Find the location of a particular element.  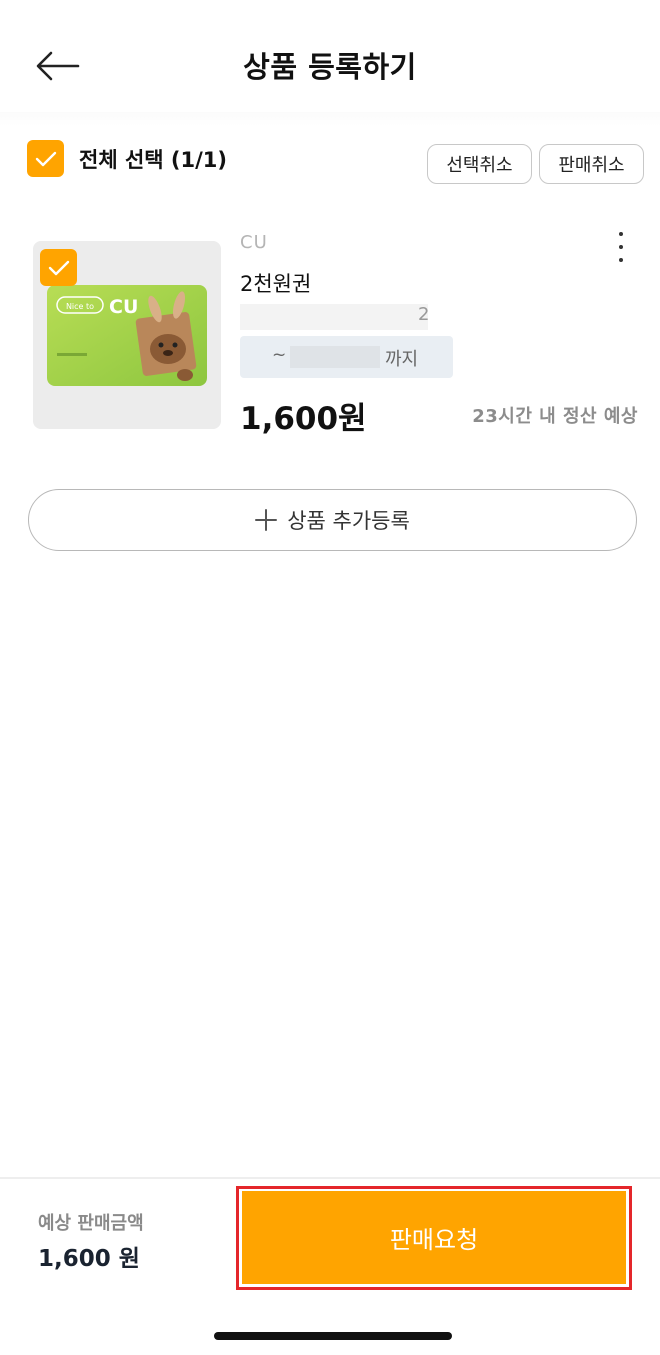

settlement-estimate: 23시간 내 정산 예상 is located at coordinates (555, 416).